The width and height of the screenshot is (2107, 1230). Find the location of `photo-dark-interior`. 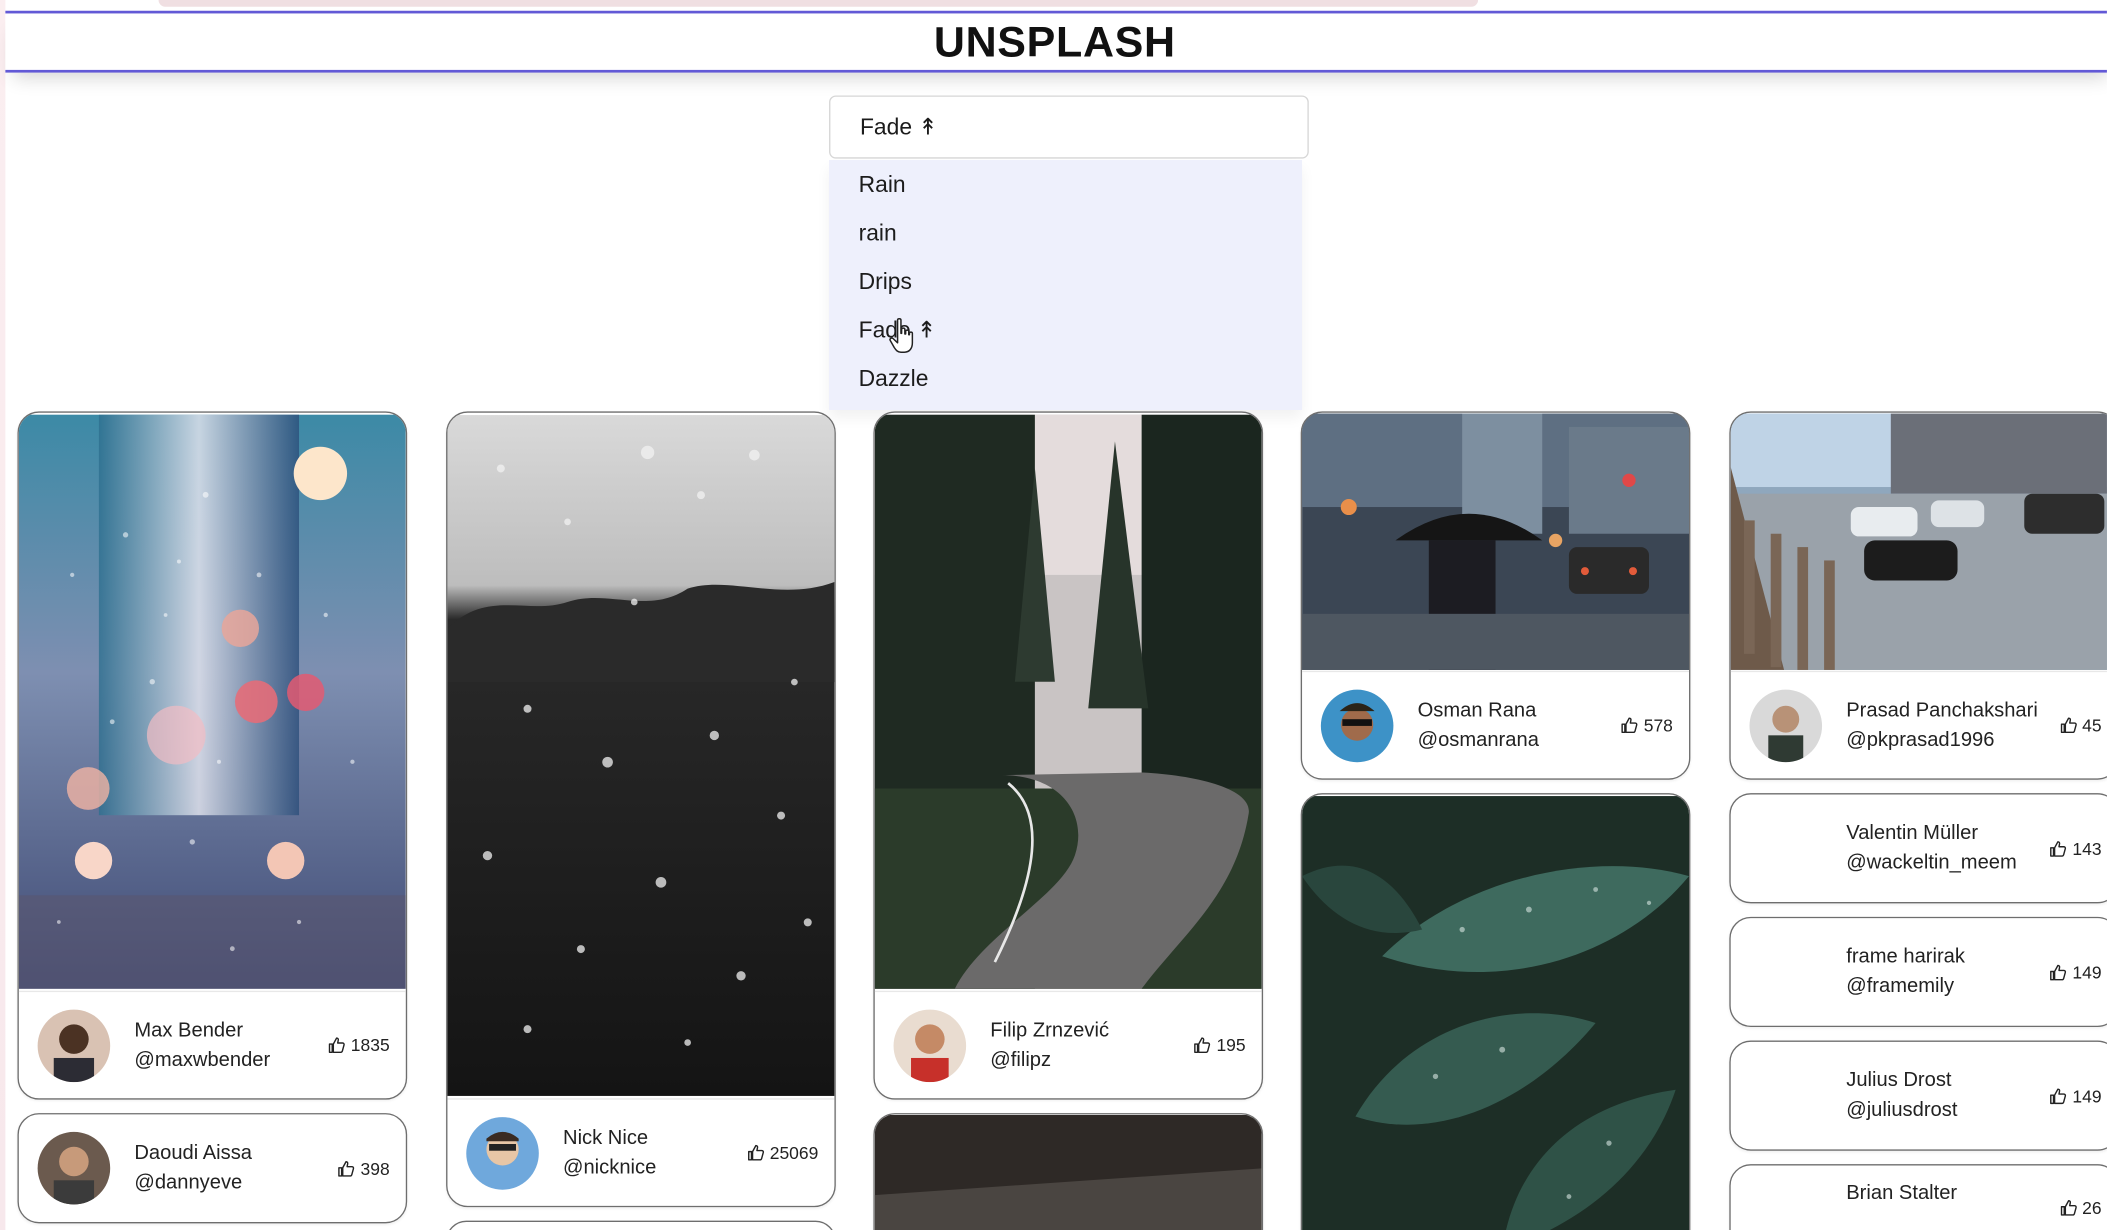

photo-dark-interior is located at coordinates (1068, 1172).